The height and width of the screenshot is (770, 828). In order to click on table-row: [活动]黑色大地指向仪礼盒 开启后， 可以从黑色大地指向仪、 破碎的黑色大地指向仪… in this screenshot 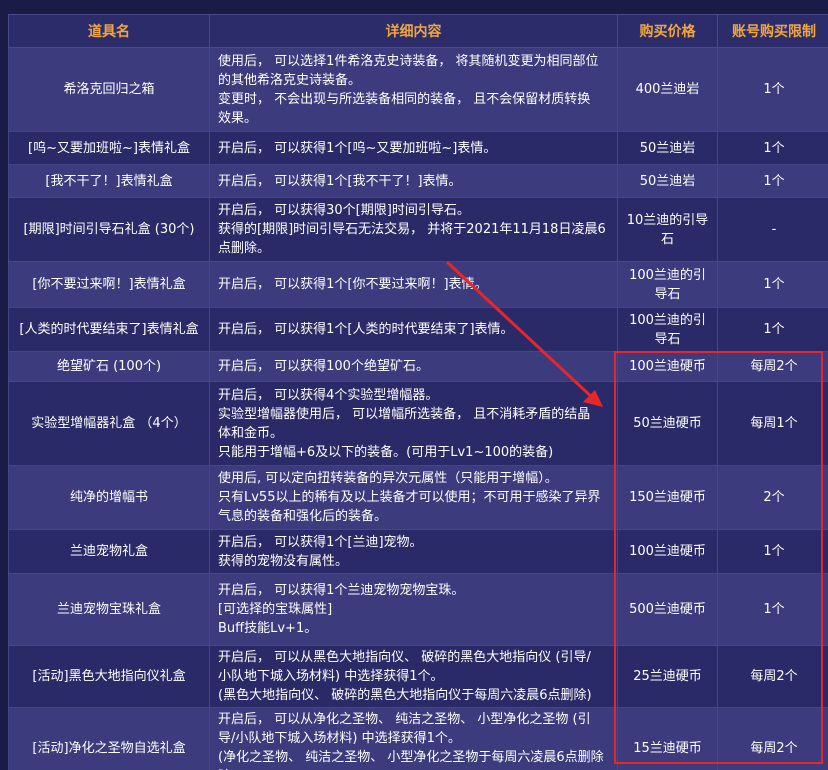, I will do `click(418, 676)`.